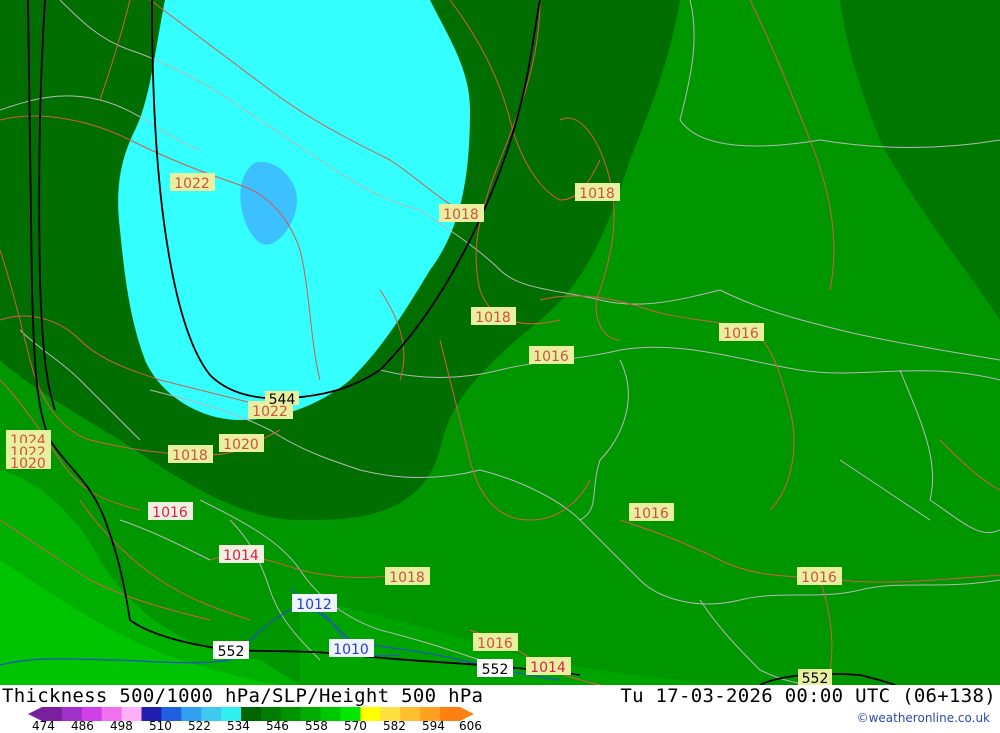 The image size is (1000, 733). I want to click on legend-tick: 534, so click(238, 726).